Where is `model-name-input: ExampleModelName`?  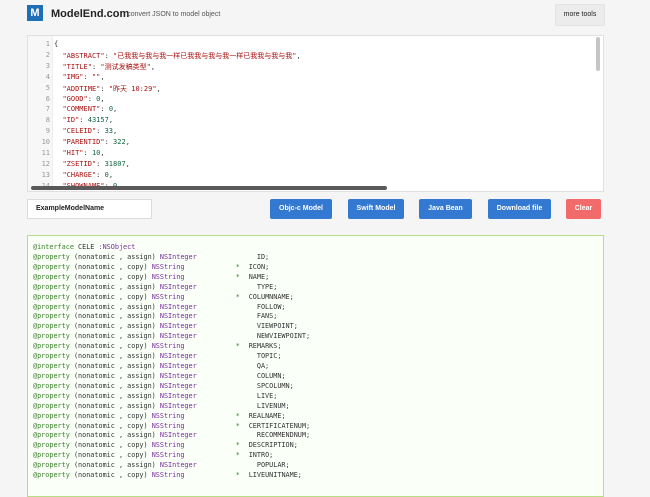
model-name-input: ExampleModelName is located at coordinates (89, 209).